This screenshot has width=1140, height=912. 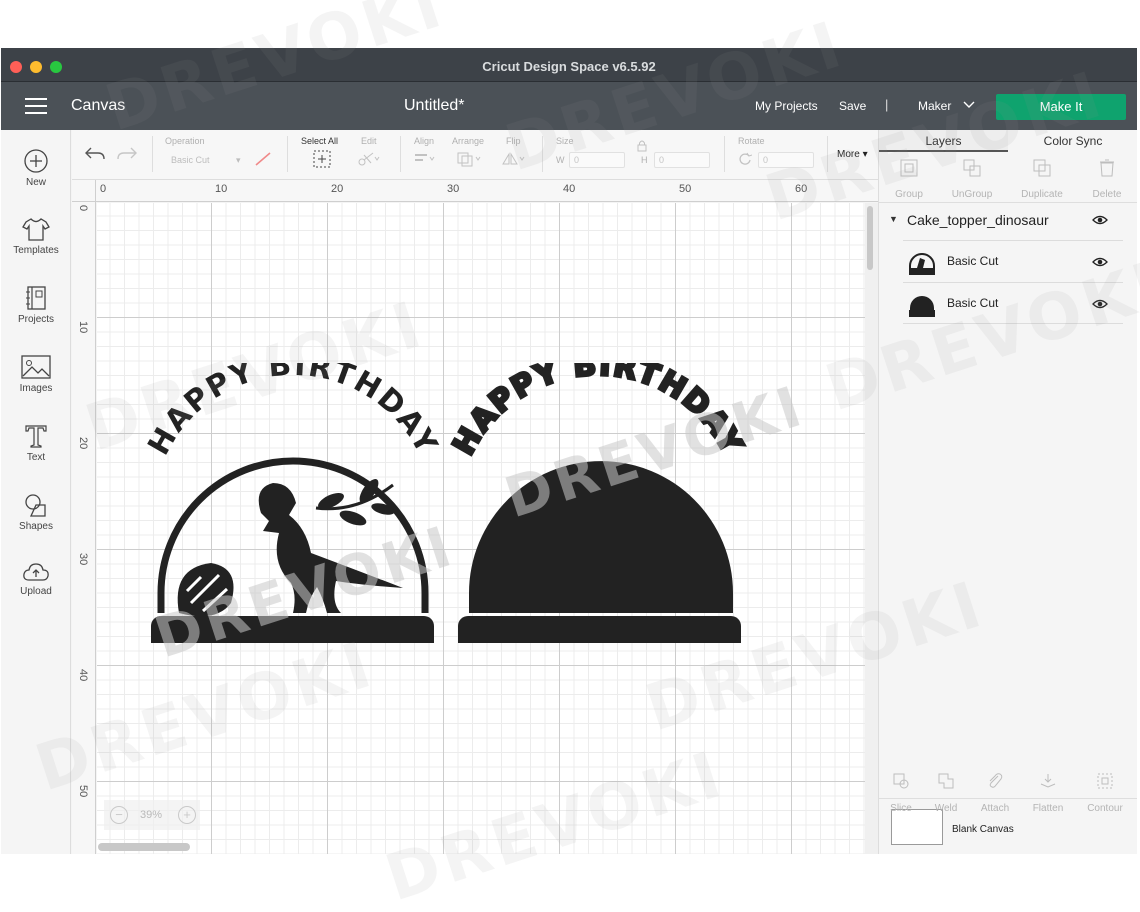 What do you see at coordinates (425, 159) in the screenshot?
I see `align-icon` at bounding box center [425, 159].